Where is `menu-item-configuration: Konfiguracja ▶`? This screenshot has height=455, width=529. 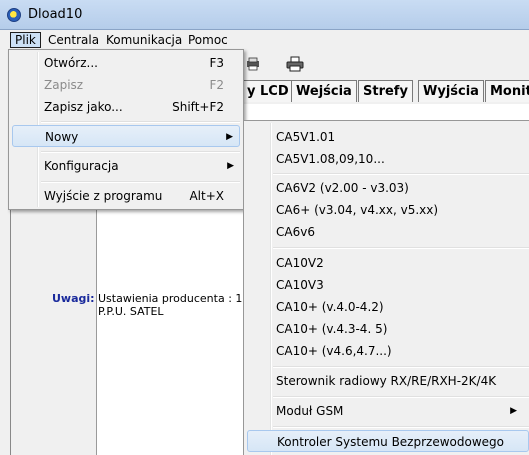
menu-item-configuration: Konfiguracja ▶ is located at coordinates (126, 166).